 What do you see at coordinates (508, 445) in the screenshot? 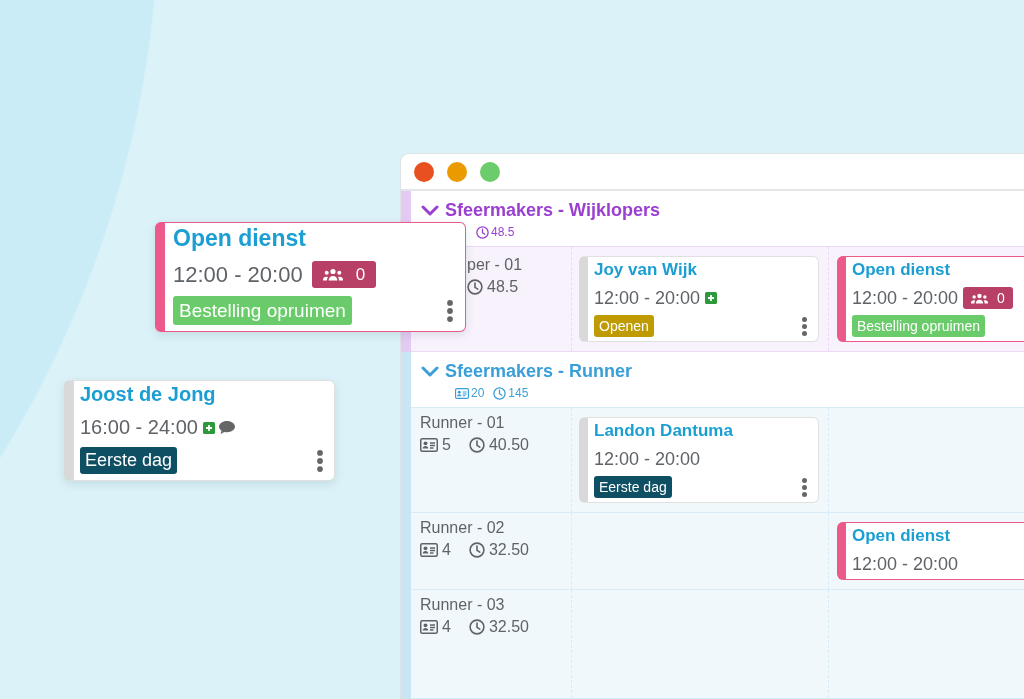
I see `hours-total: 40.50` at bounding box center [508, 445].